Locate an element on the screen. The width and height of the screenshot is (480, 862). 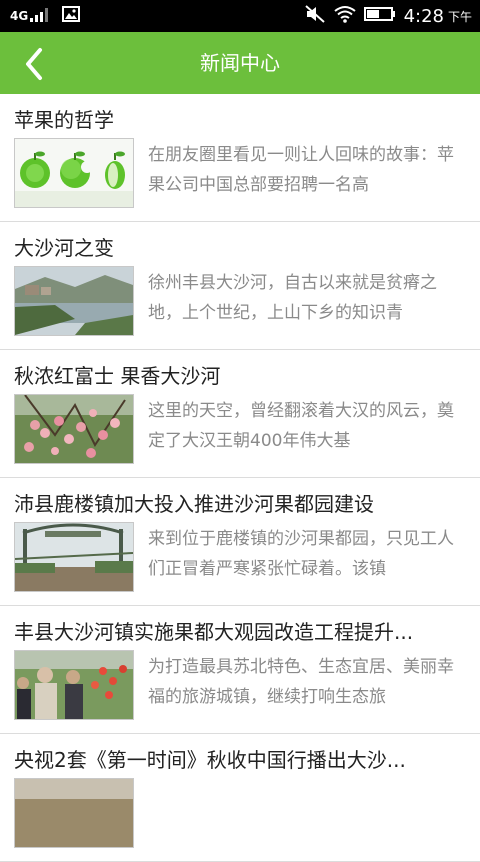
news-summary: 在朋友圈里看见一则让人回味的故事：苹果公司中国总部要招聘一名高 is located at coordinates (301, 170).